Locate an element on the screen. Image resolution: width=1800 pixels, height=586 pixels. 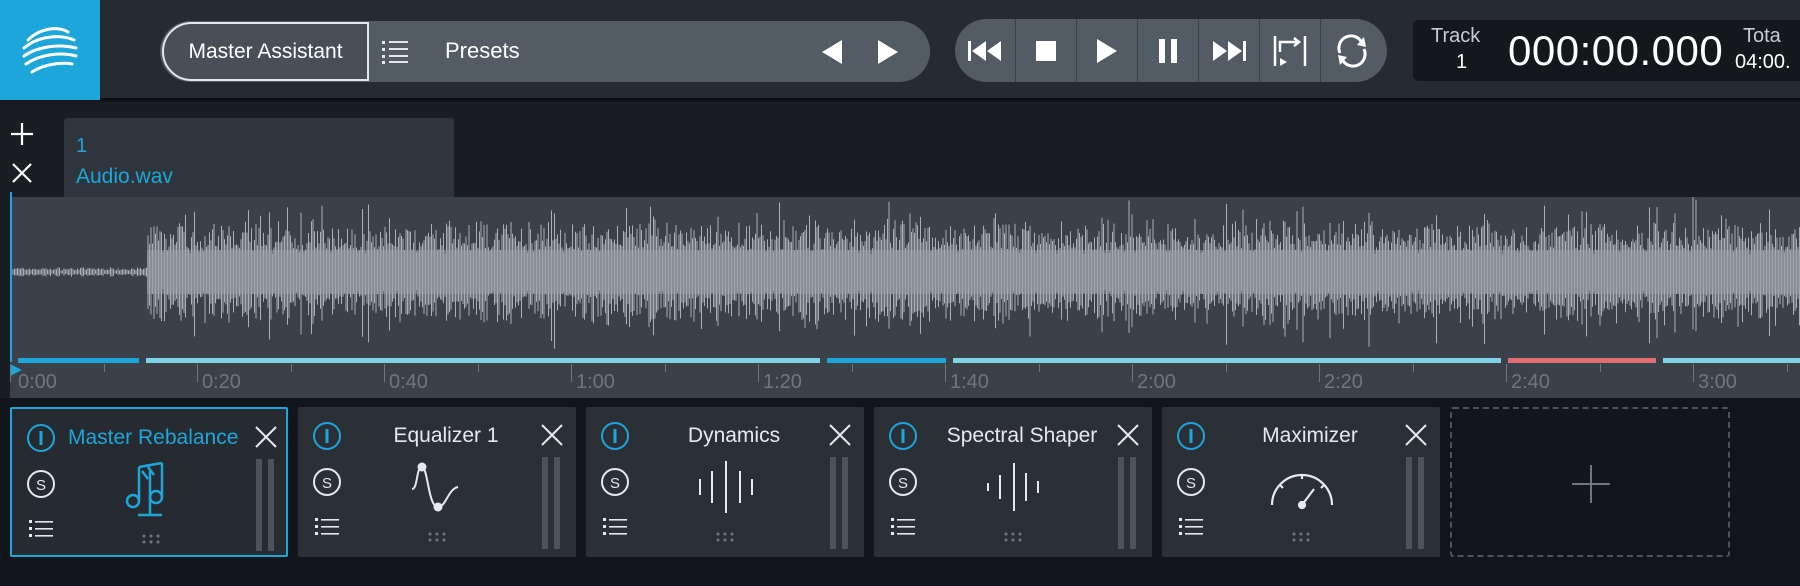
loop-selection-button is located at coordinates (1290, 50).